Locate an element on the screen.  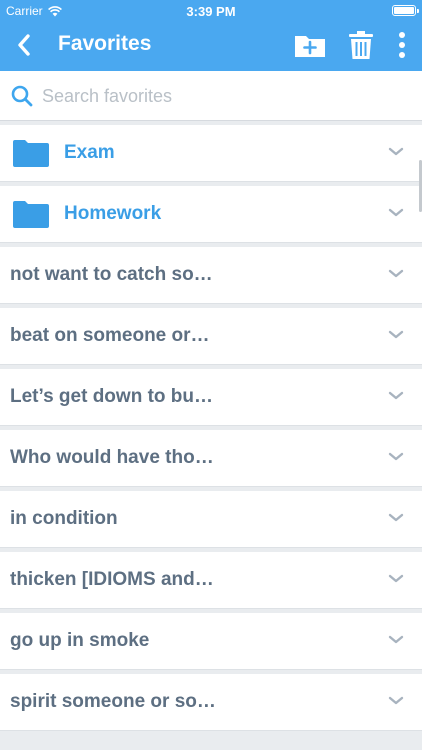
trash-icon is located at coordinates (361, 45).